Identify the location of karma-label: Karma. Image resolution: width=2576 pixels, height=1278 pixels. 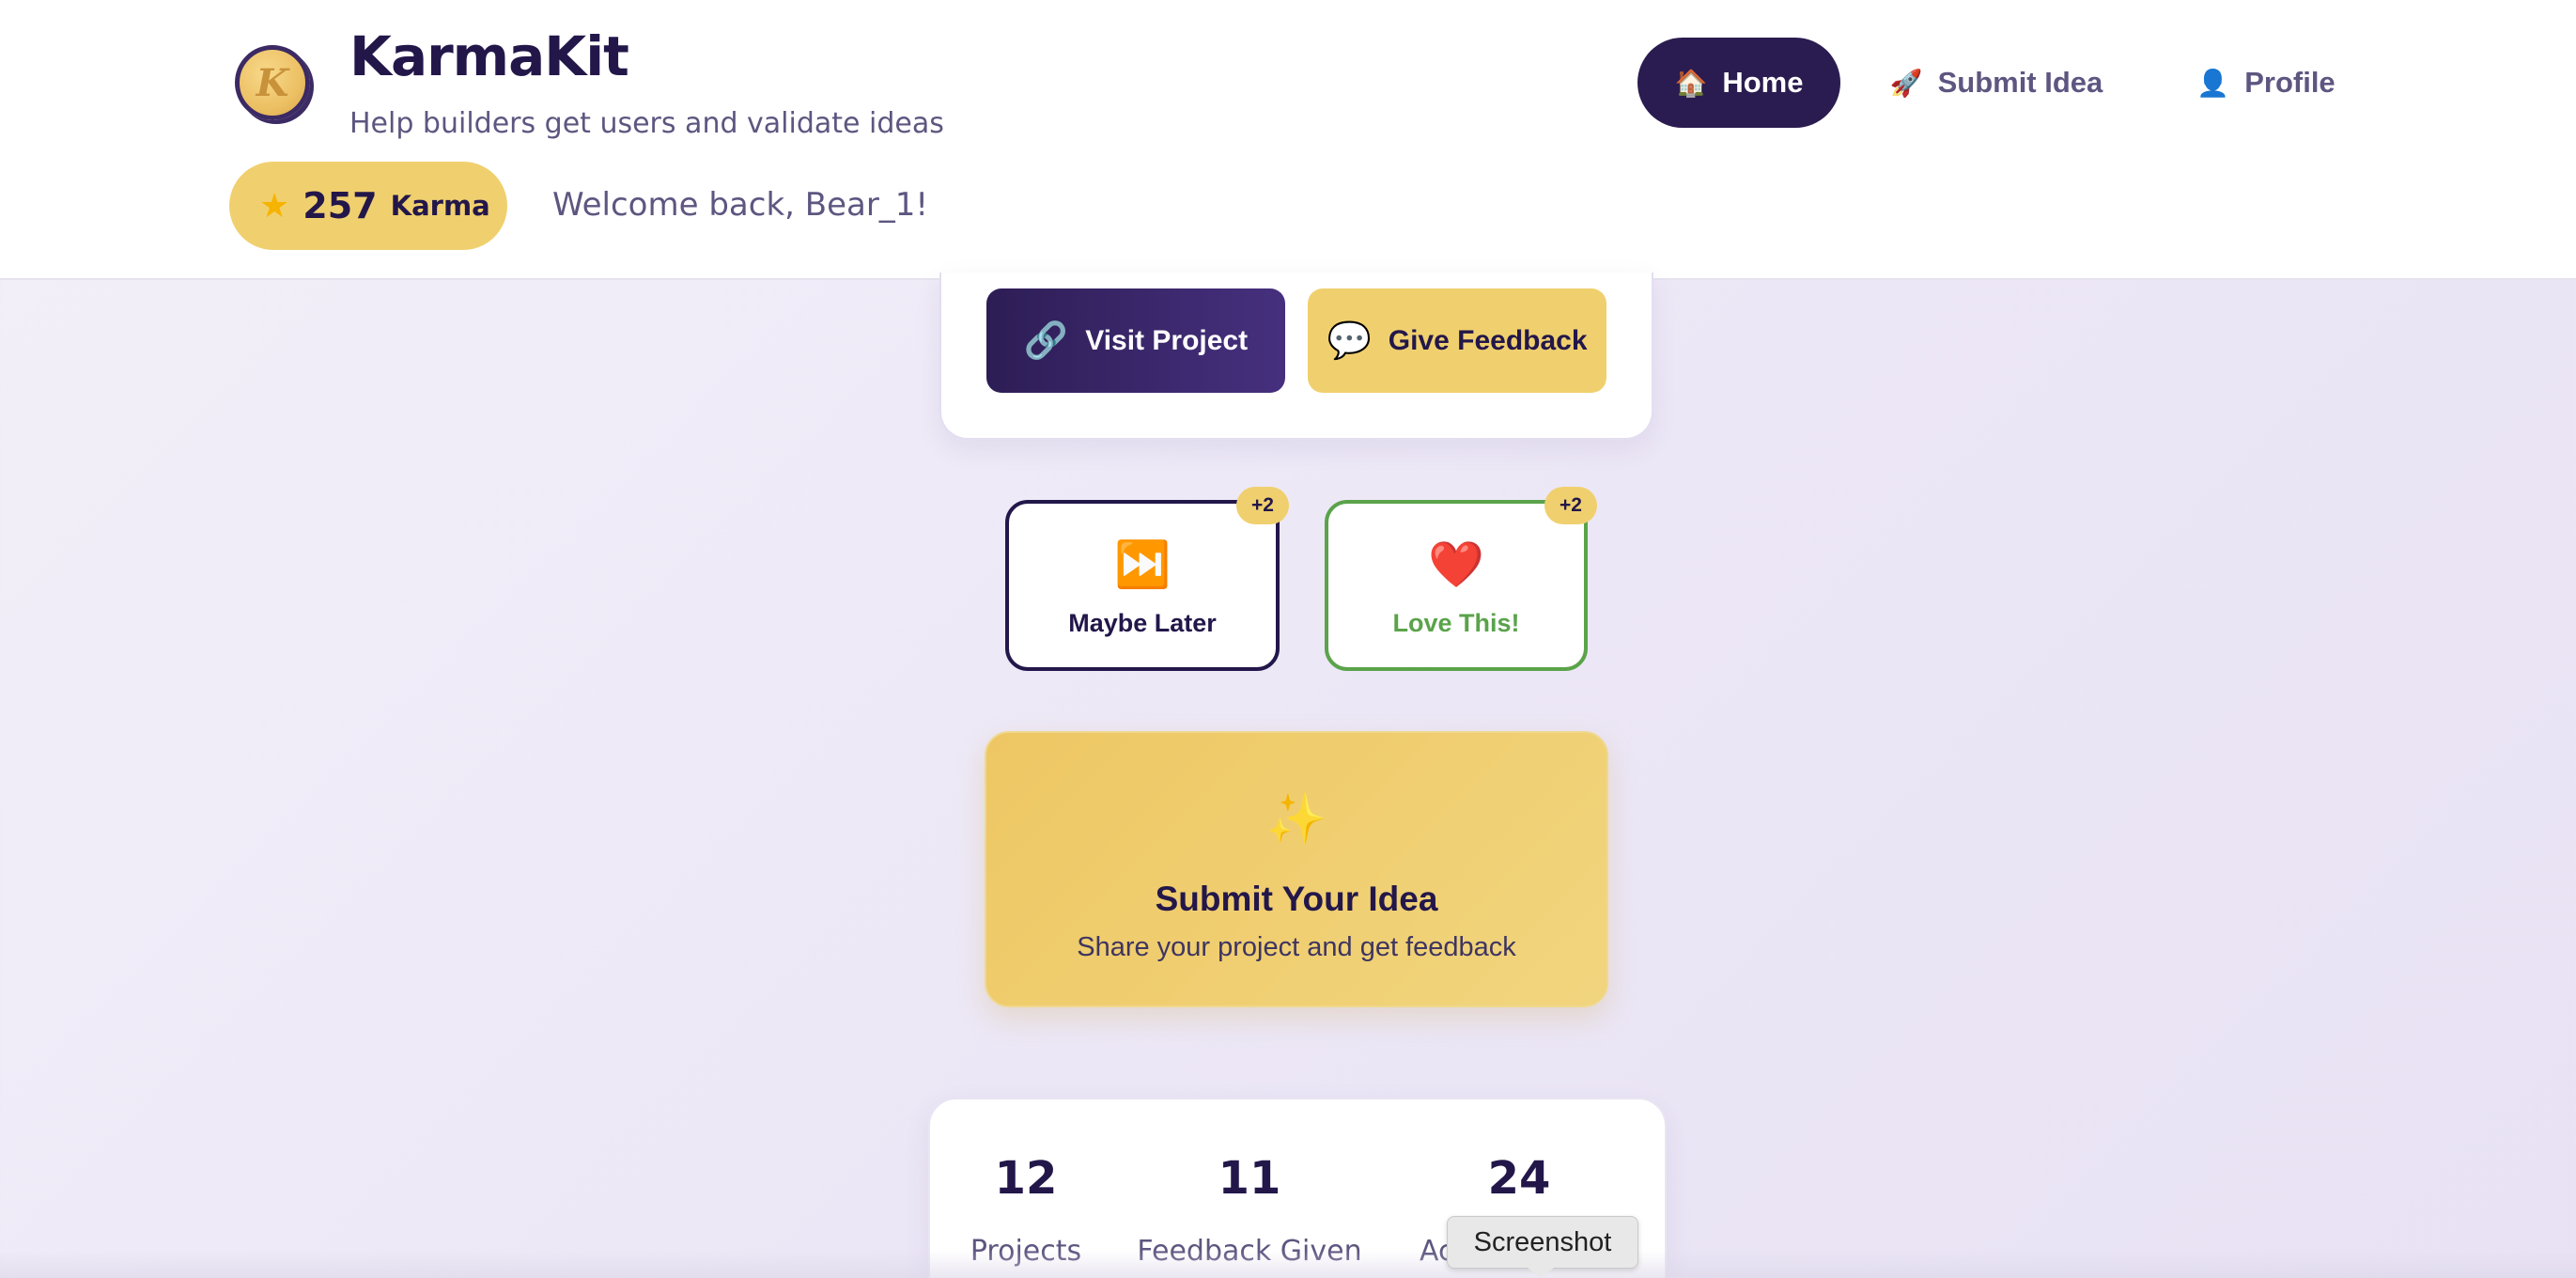
(440, 206).